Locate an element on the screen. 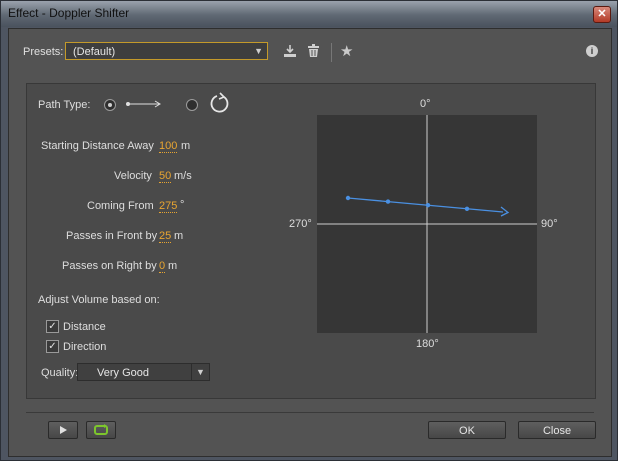  coming-from-value: 275 is located at coordinates (168, 206).